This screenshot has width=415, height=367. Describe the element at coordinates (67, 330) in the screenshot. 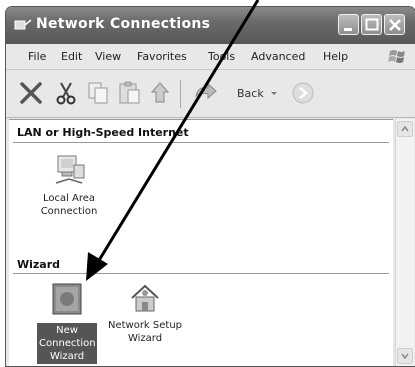

I see `new-connection-label-line1: New` at that location.